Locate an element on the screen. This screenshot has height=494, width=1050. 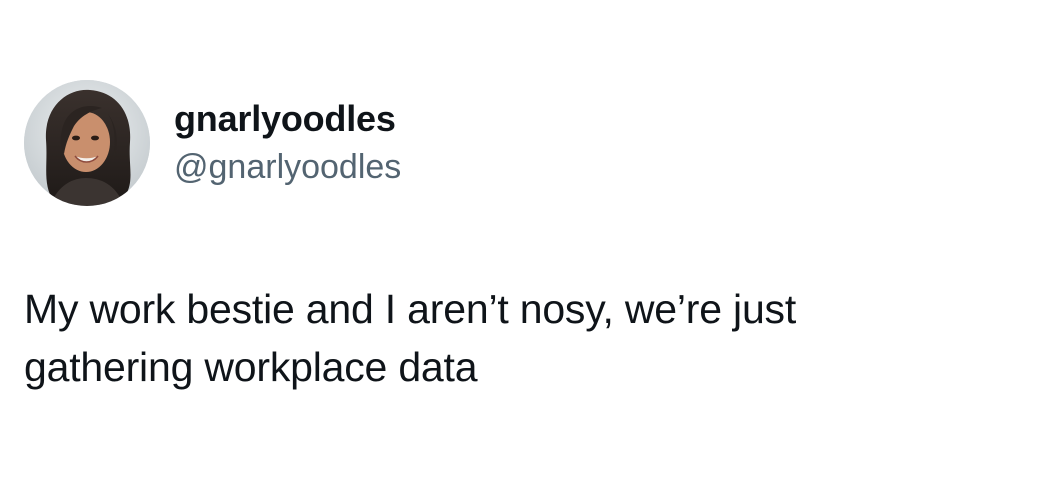
avatar-image is located at coordinates (87, 143).